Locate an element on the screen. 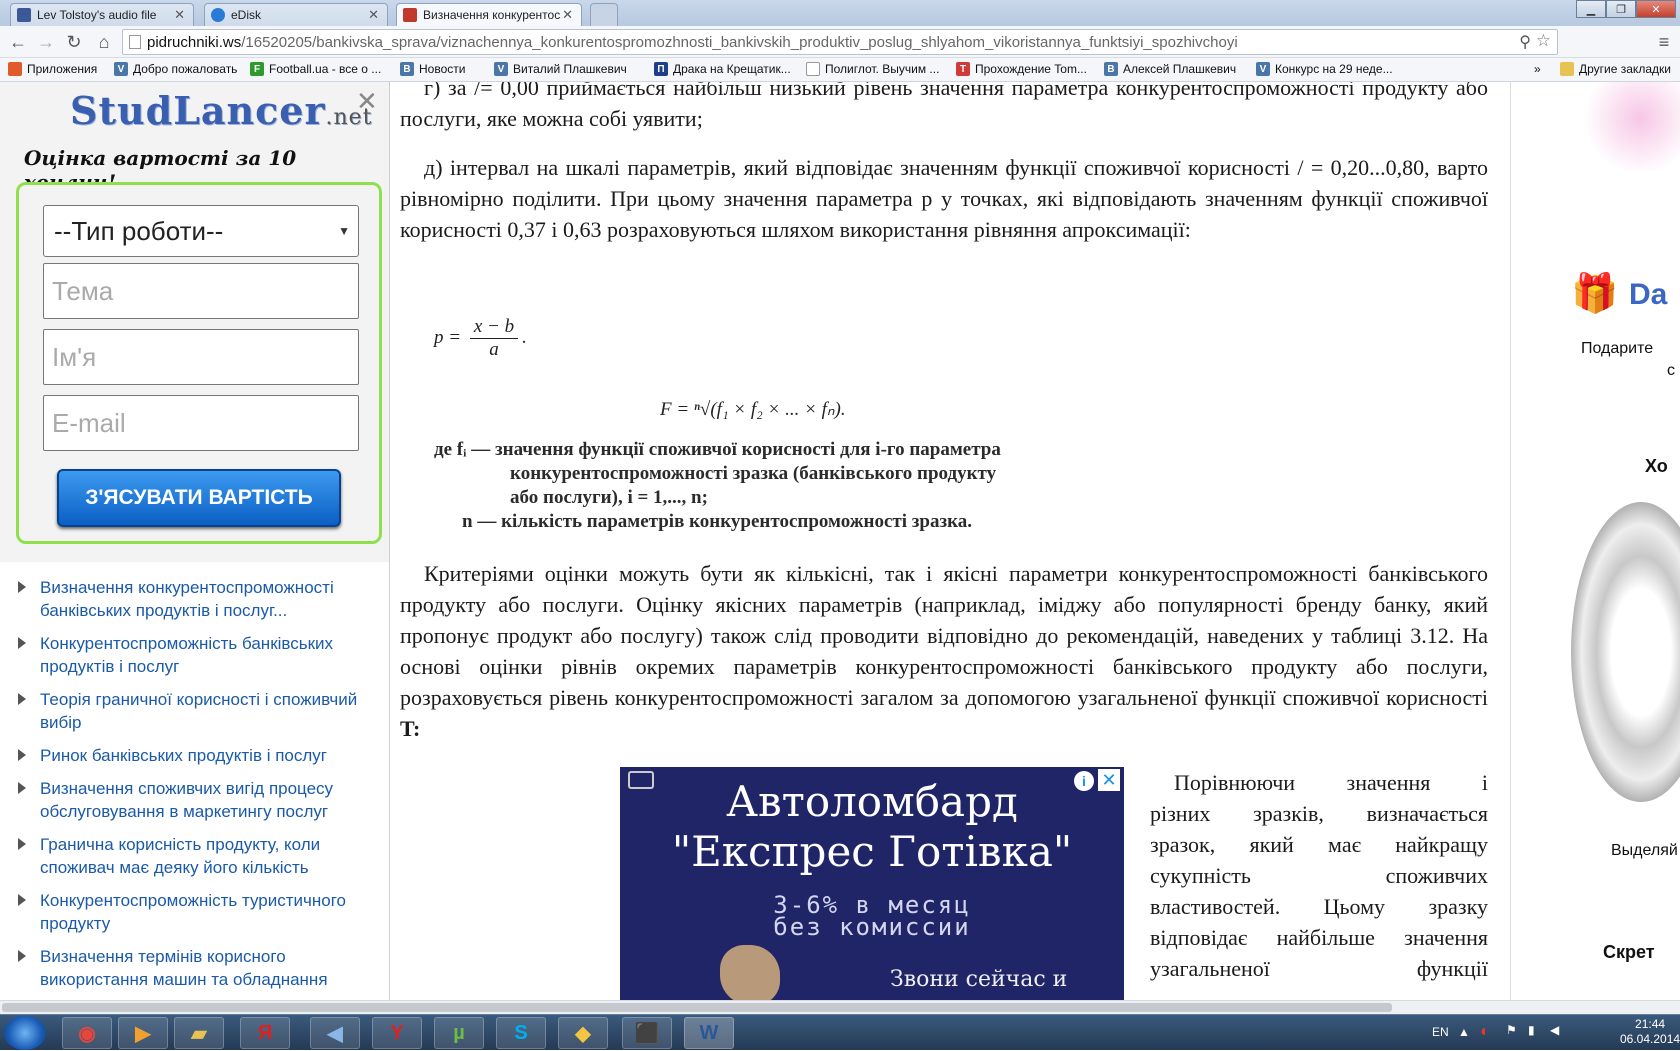 This screenshot has height=1051, width=1680. word: різних is located at coordinates (1180, 813).